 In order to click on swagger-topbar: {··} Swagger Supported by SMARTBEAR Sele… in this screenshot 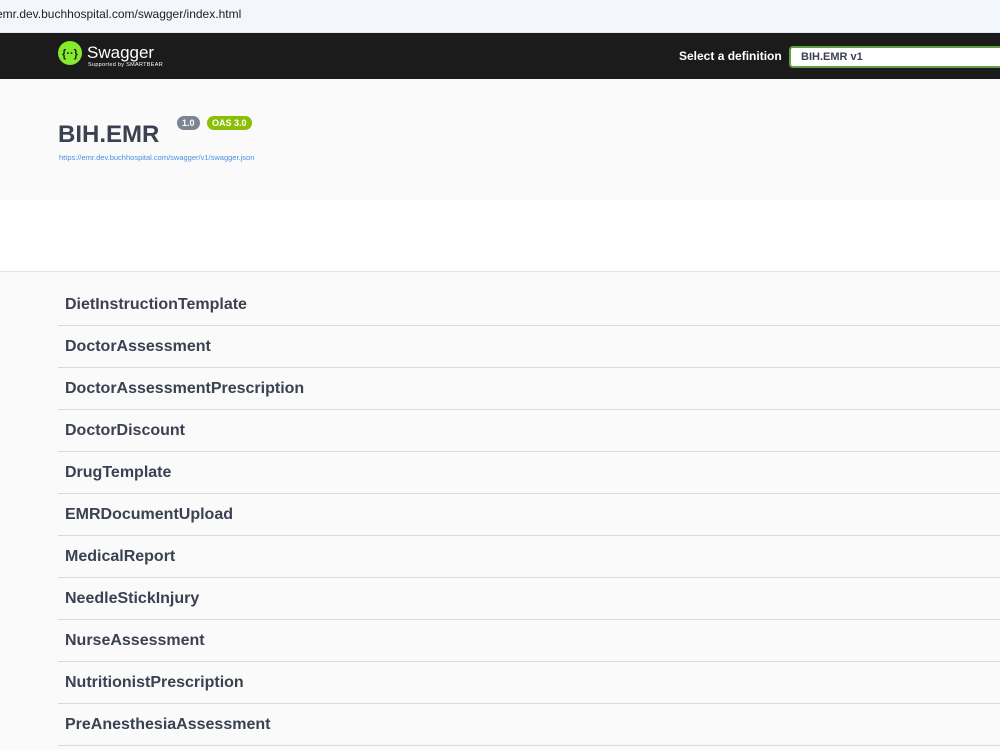, I will do `click(500, 56)`.